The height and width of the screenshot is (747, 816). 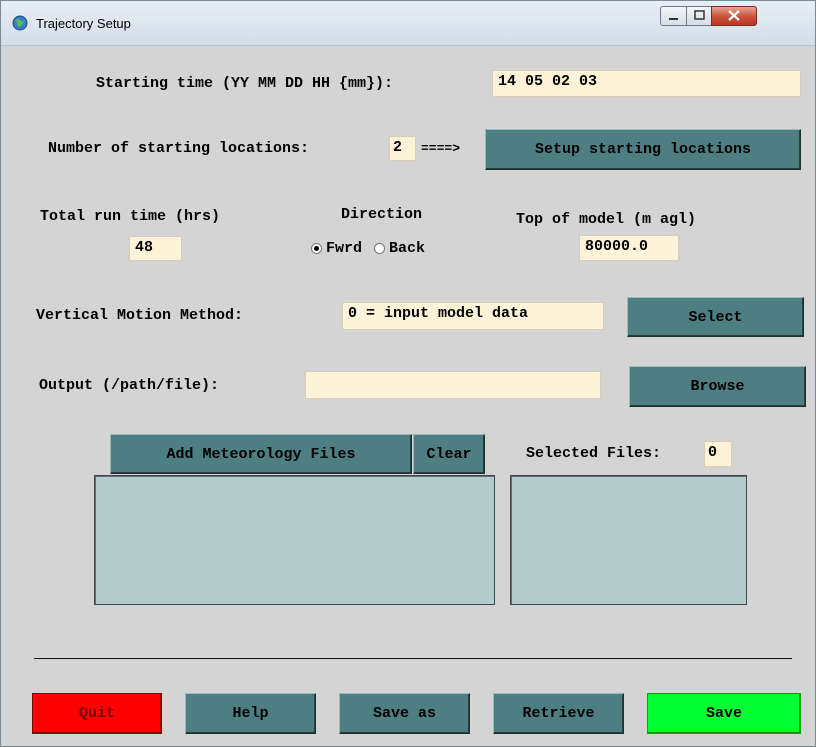 What do you see at coordinates (294, 540) in the screenshot?
I see `meteorology-files-list` at bounding box center [294, 540].